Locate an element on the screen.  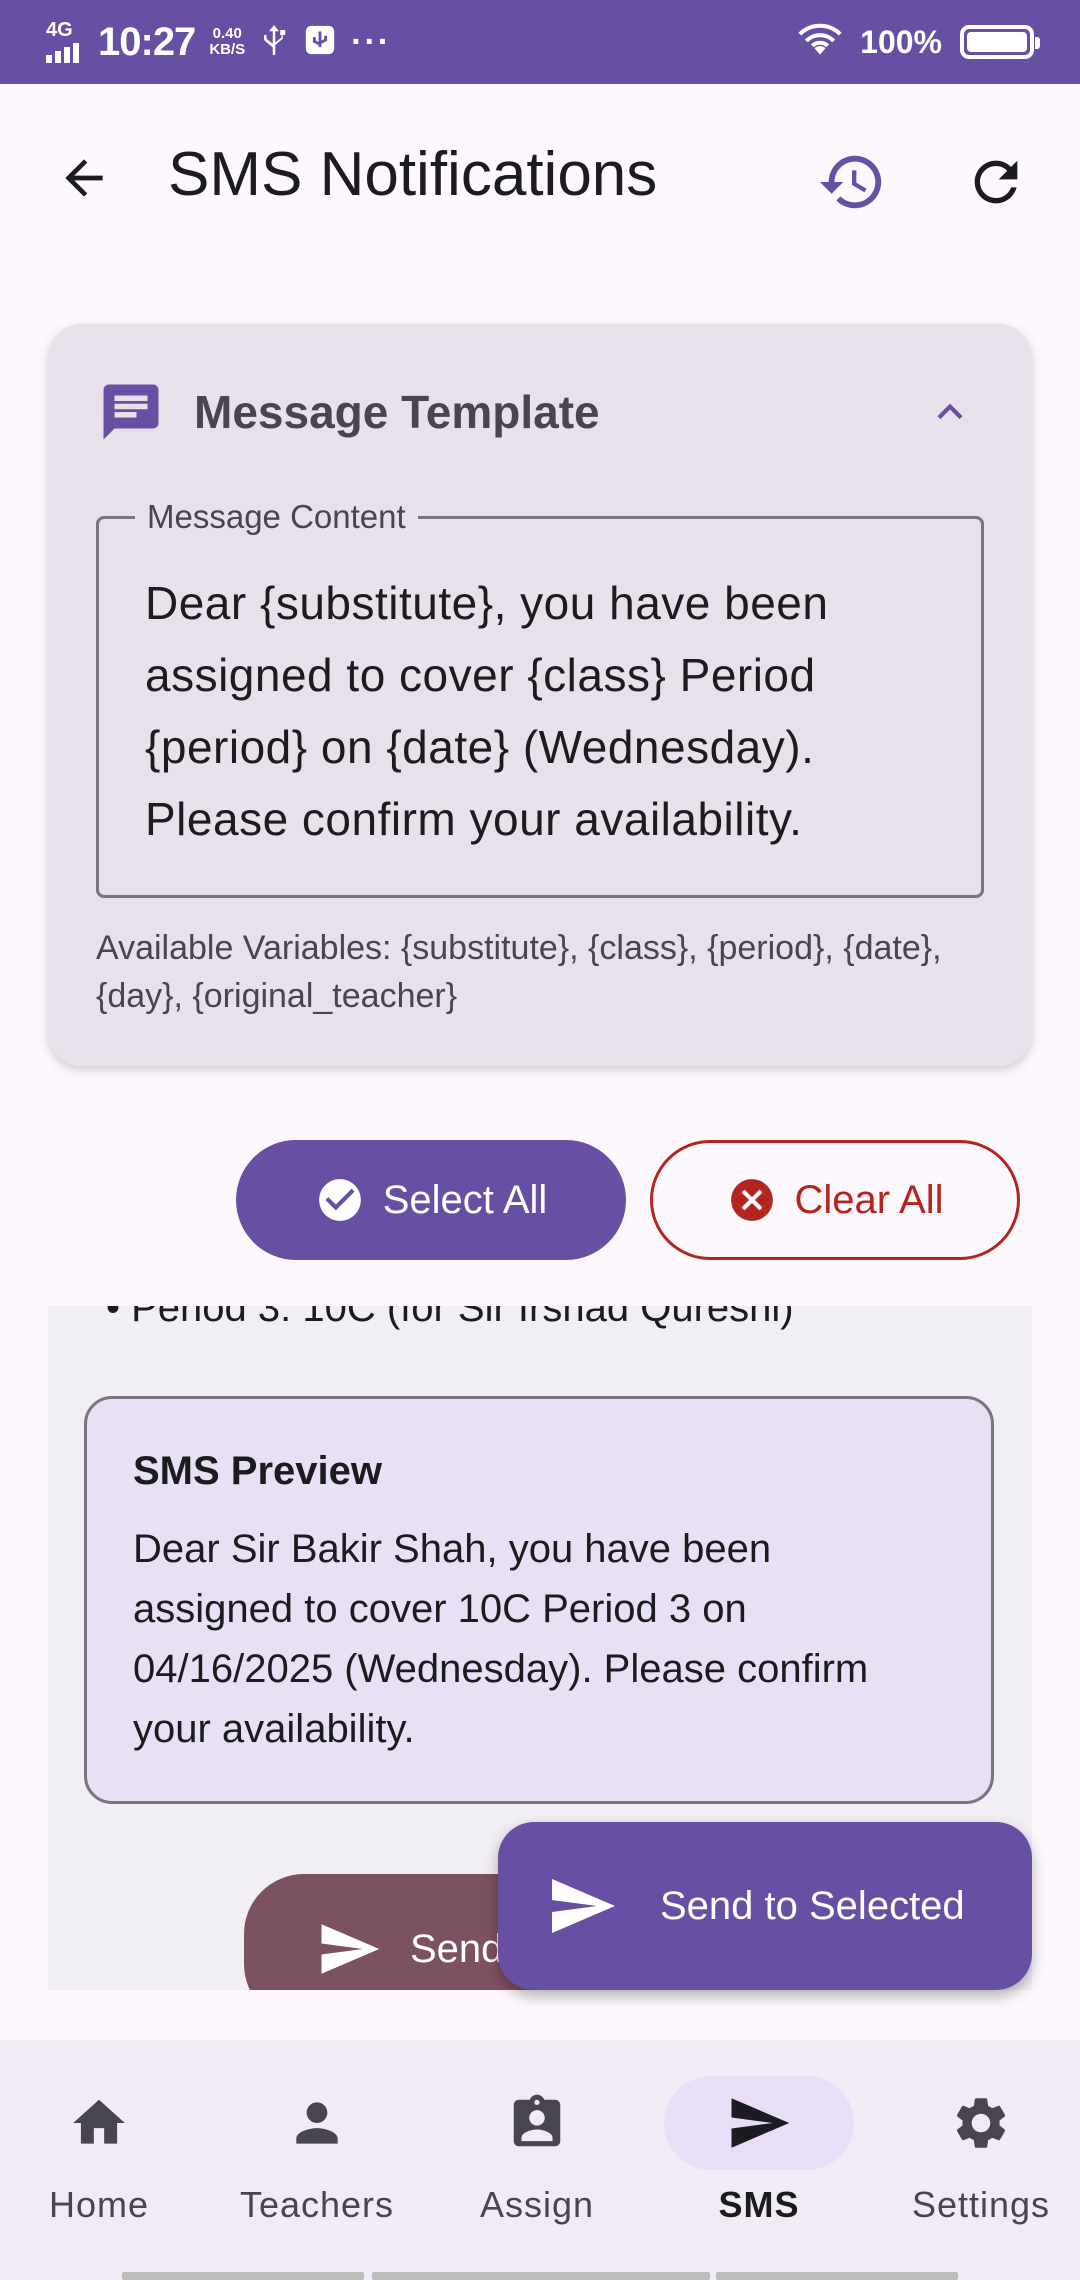
send-to-selected-fab: Send to Selected is located at coordinates (765, 1906).